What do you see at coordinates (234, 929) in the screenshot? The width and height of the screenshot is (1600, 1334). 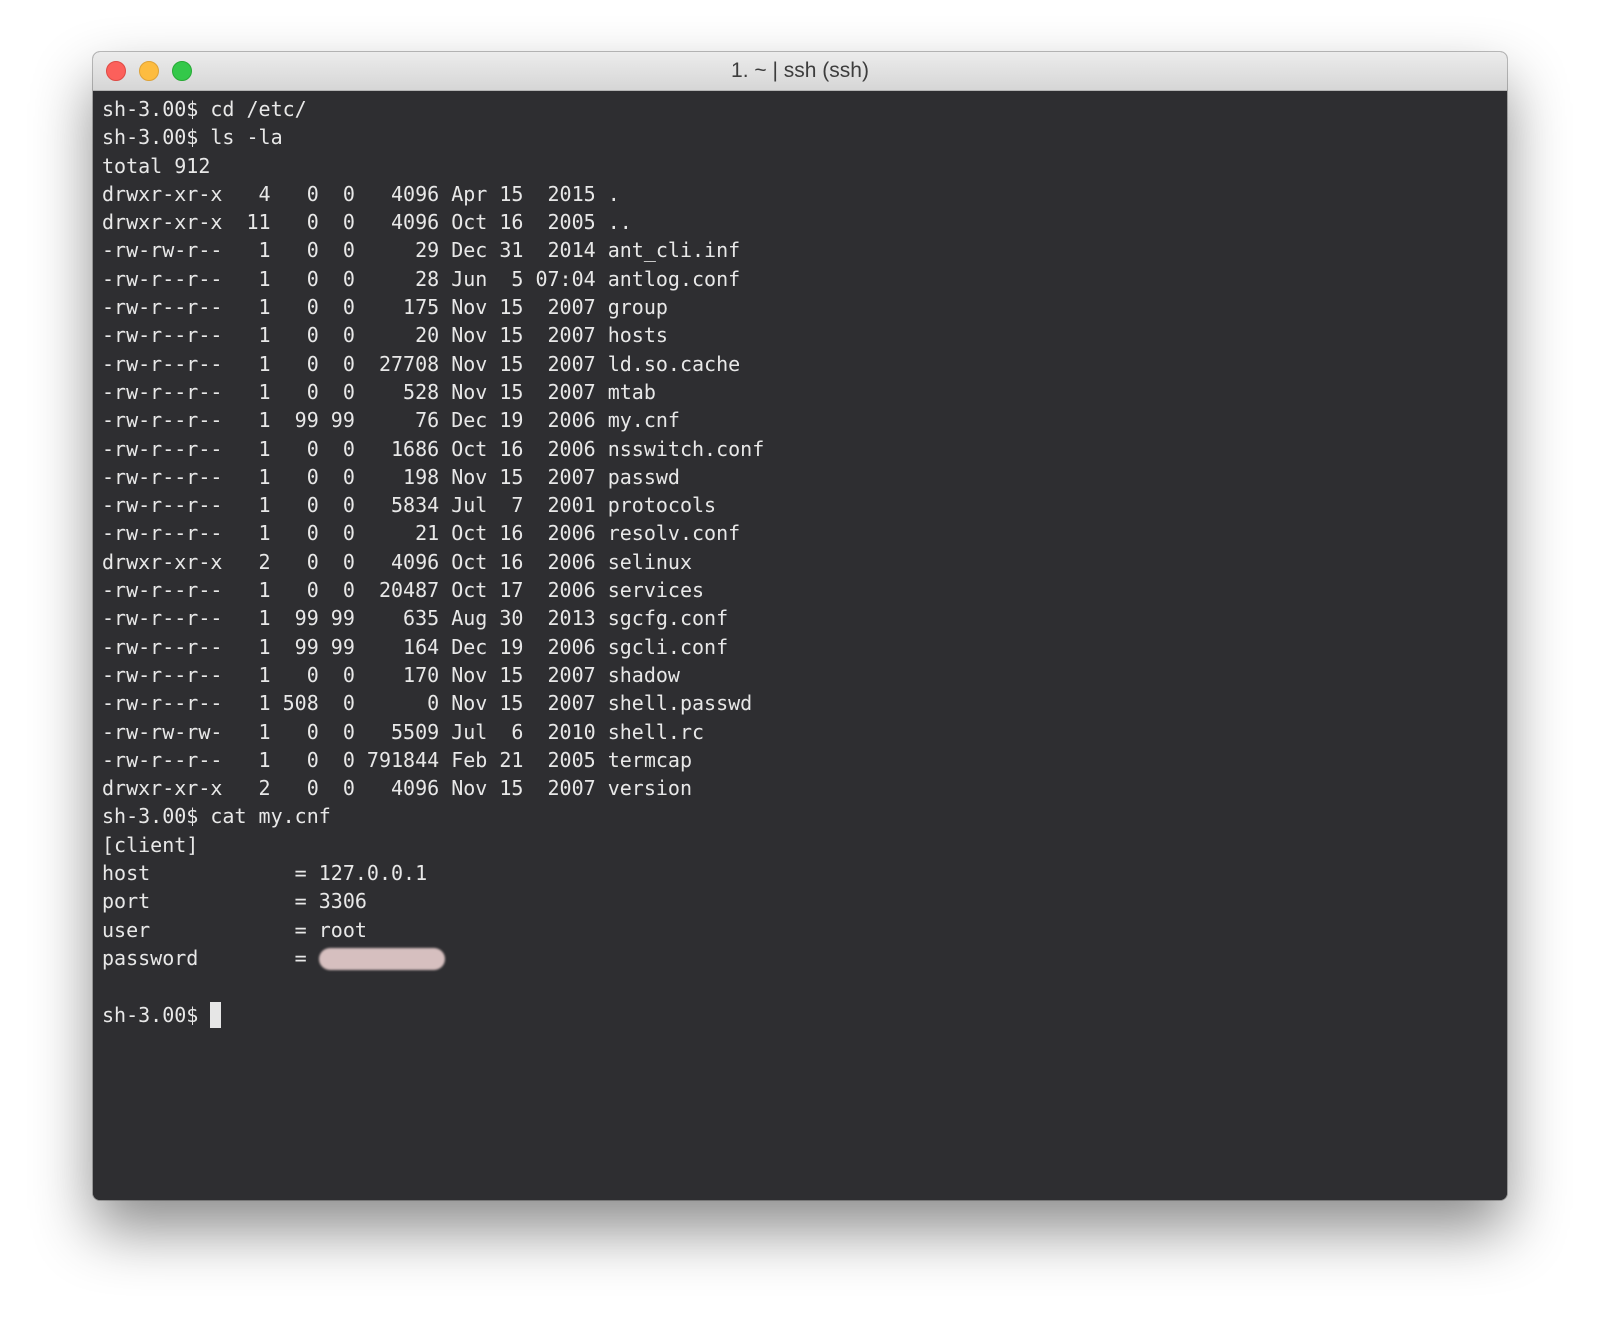 I see `terminal-line: user = root` at bounding box center [234, 929].